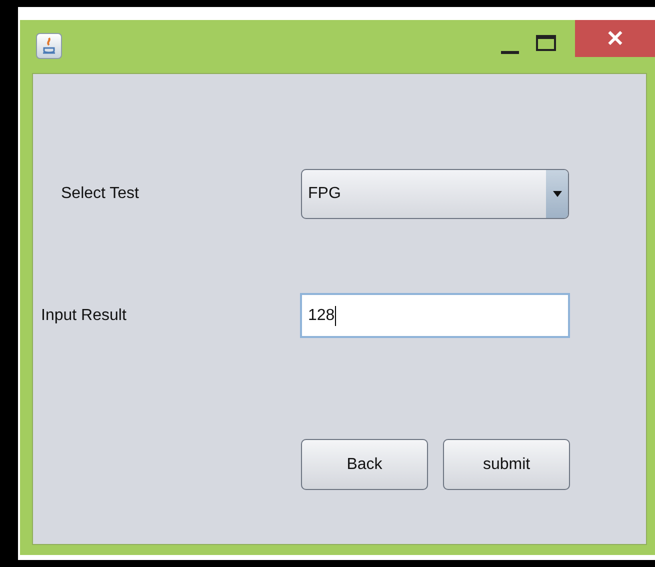 This screenshot has width=655, height=567. What do you see at coordinates (506, 464) in the screenshot?
I see `submit-button: submit` at bounding box center [506, 464].